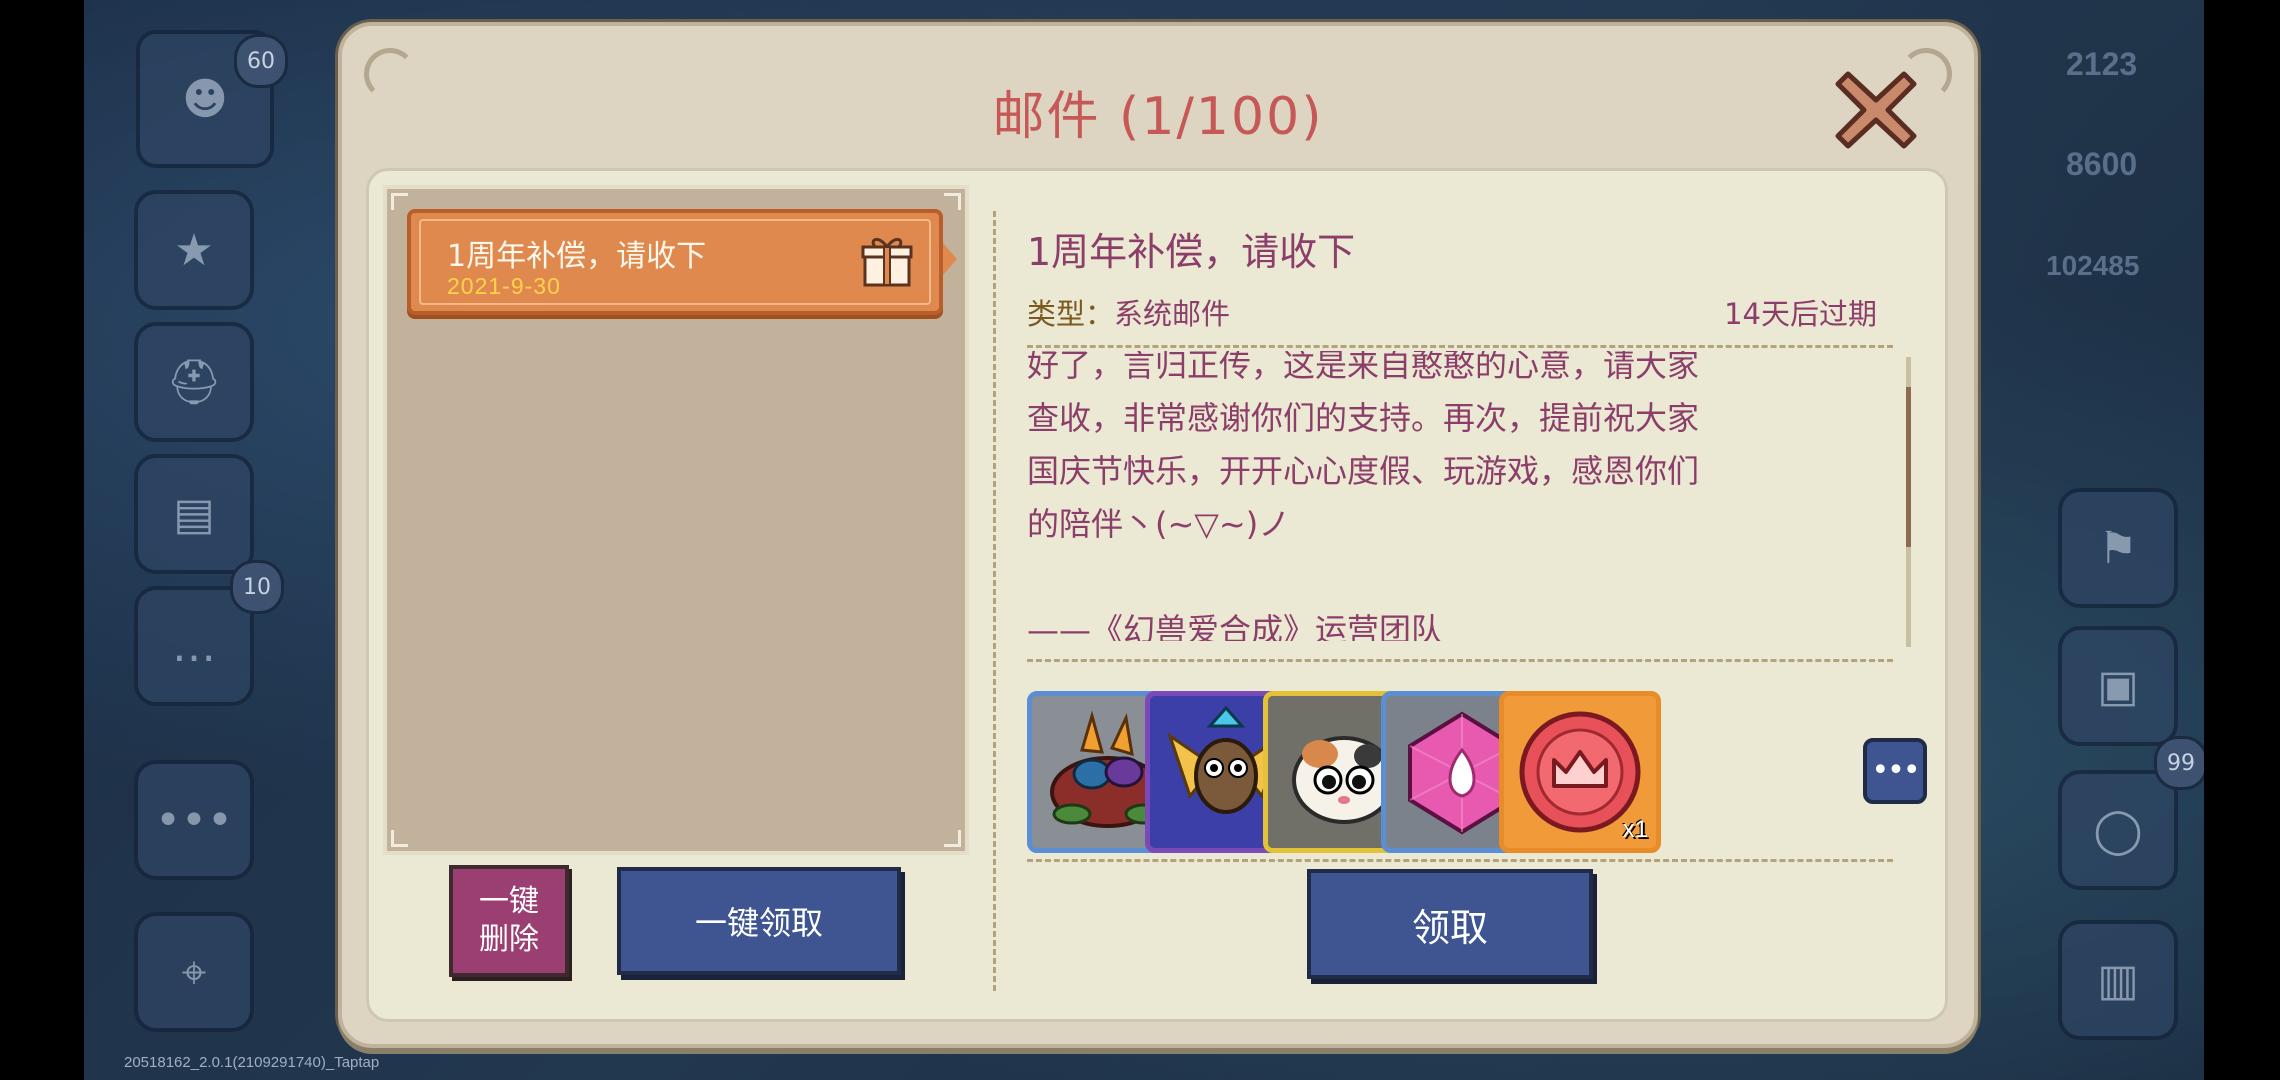 The image size is (2280, 1080). I want to click on book-icon: ▤, so click(194, 514).